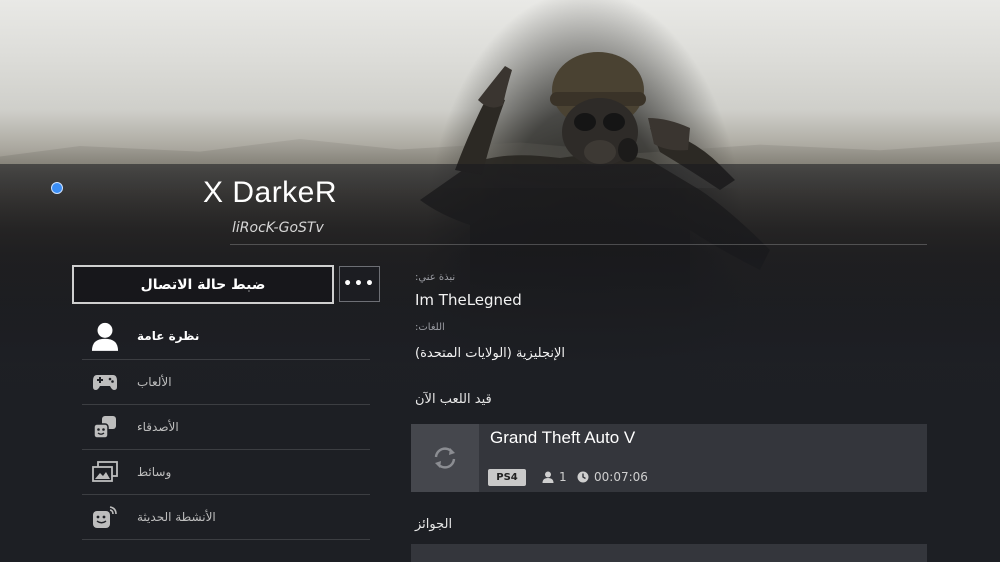  What do you see at coordinates (168, 336) in the screenshot?
I see `menu-item-label: نظرة عامة` at bounding box center [168, 336].